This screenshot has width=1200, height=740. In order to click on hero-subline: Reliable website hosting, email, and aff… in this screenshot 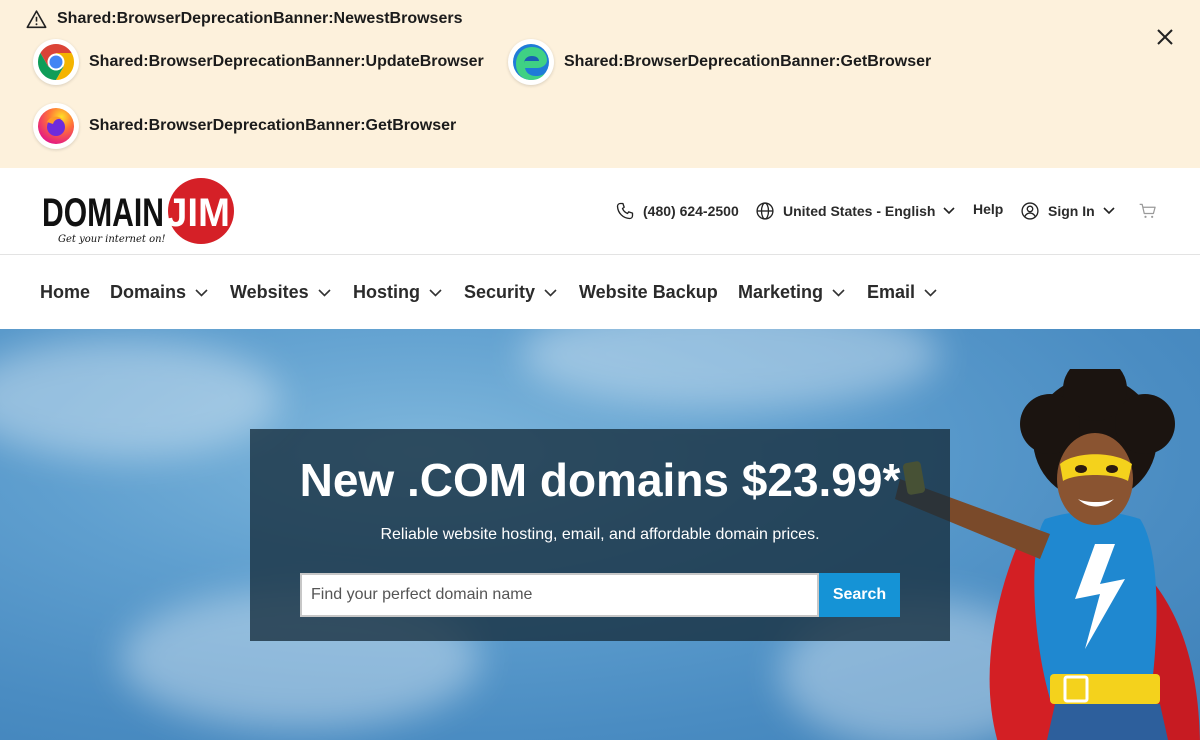, I will do `click(600, 534)`.